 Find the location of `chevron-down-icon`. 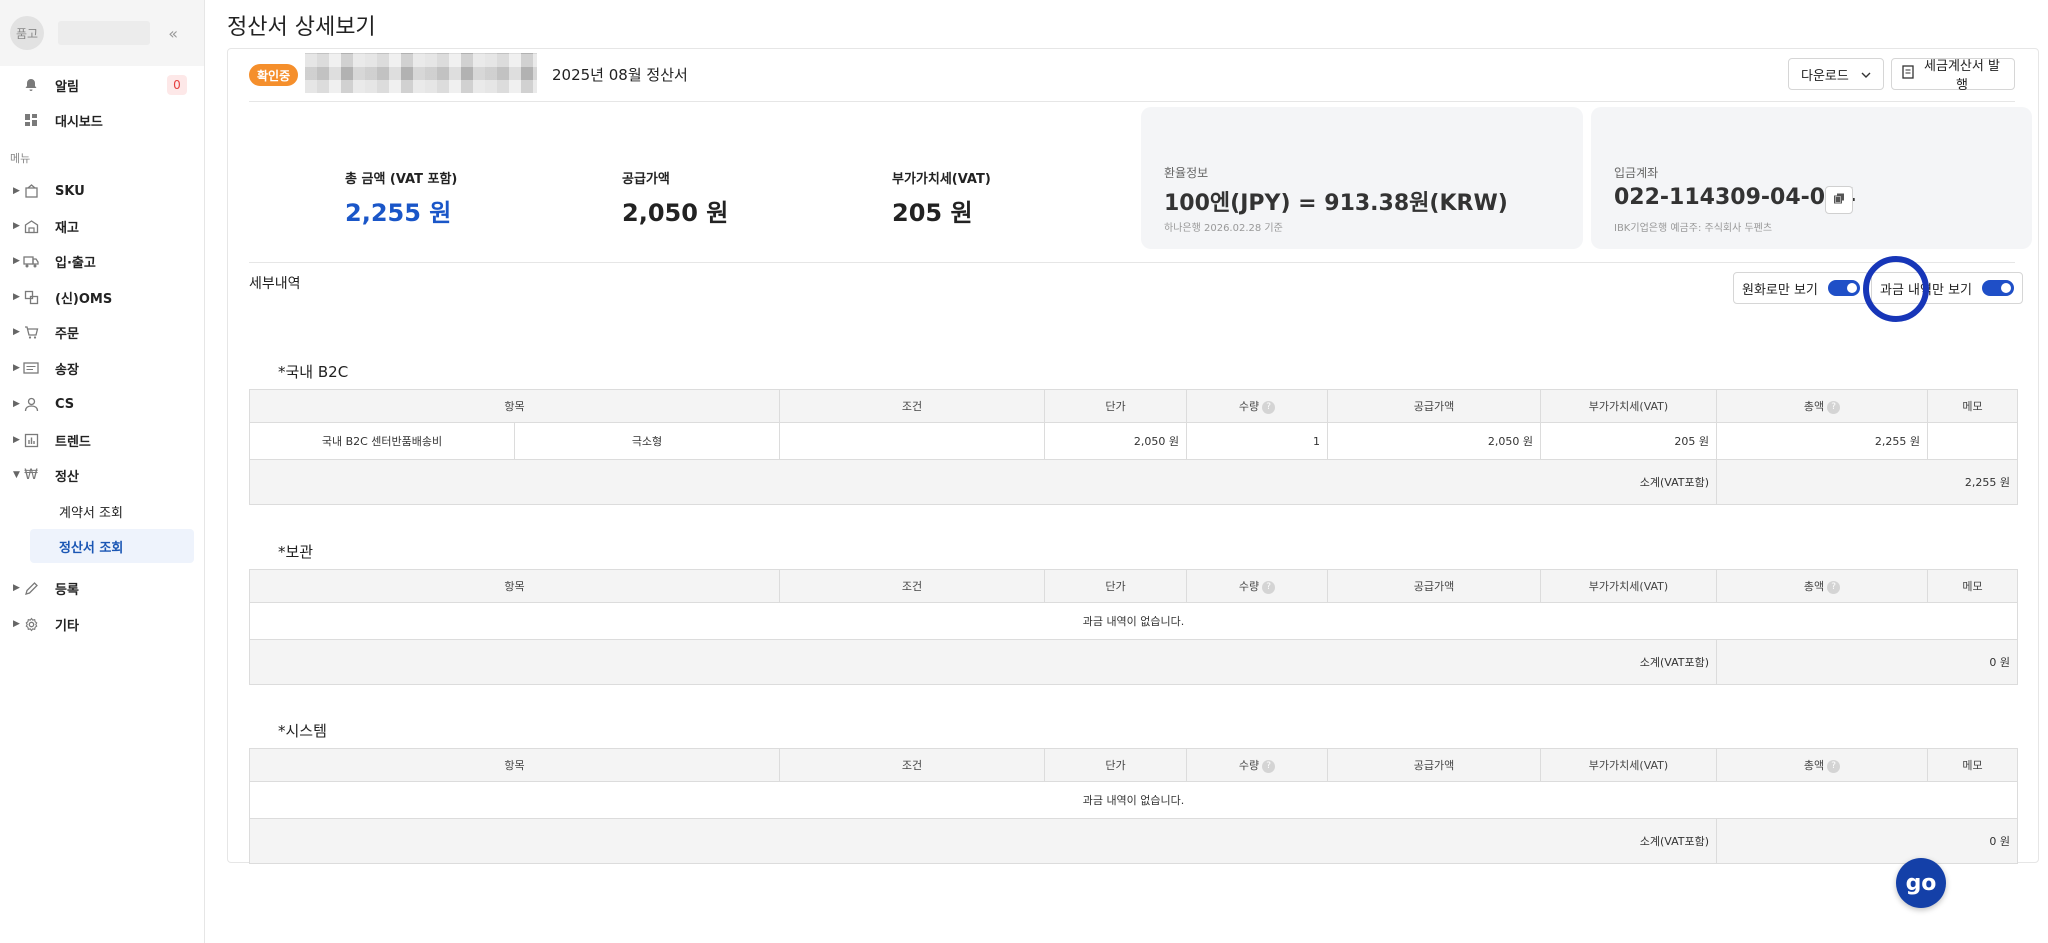

chevron-down-icon is located at coordinates (1866, 74).